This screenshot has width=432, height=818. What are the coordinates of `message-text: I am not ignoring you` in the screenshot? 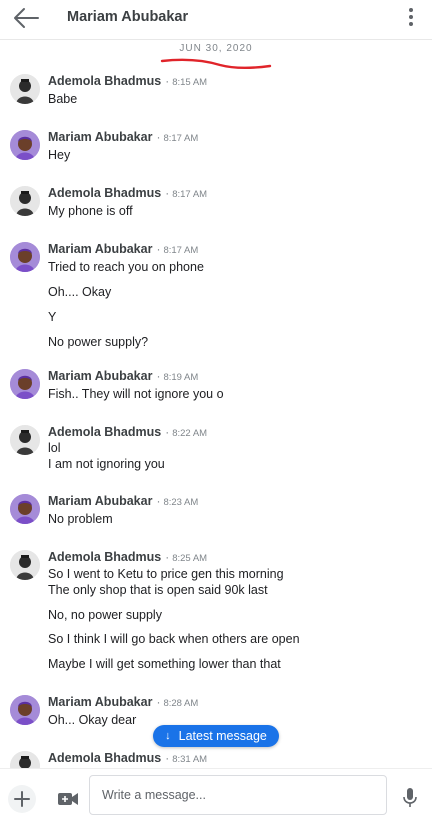 It's located at (106, 464).